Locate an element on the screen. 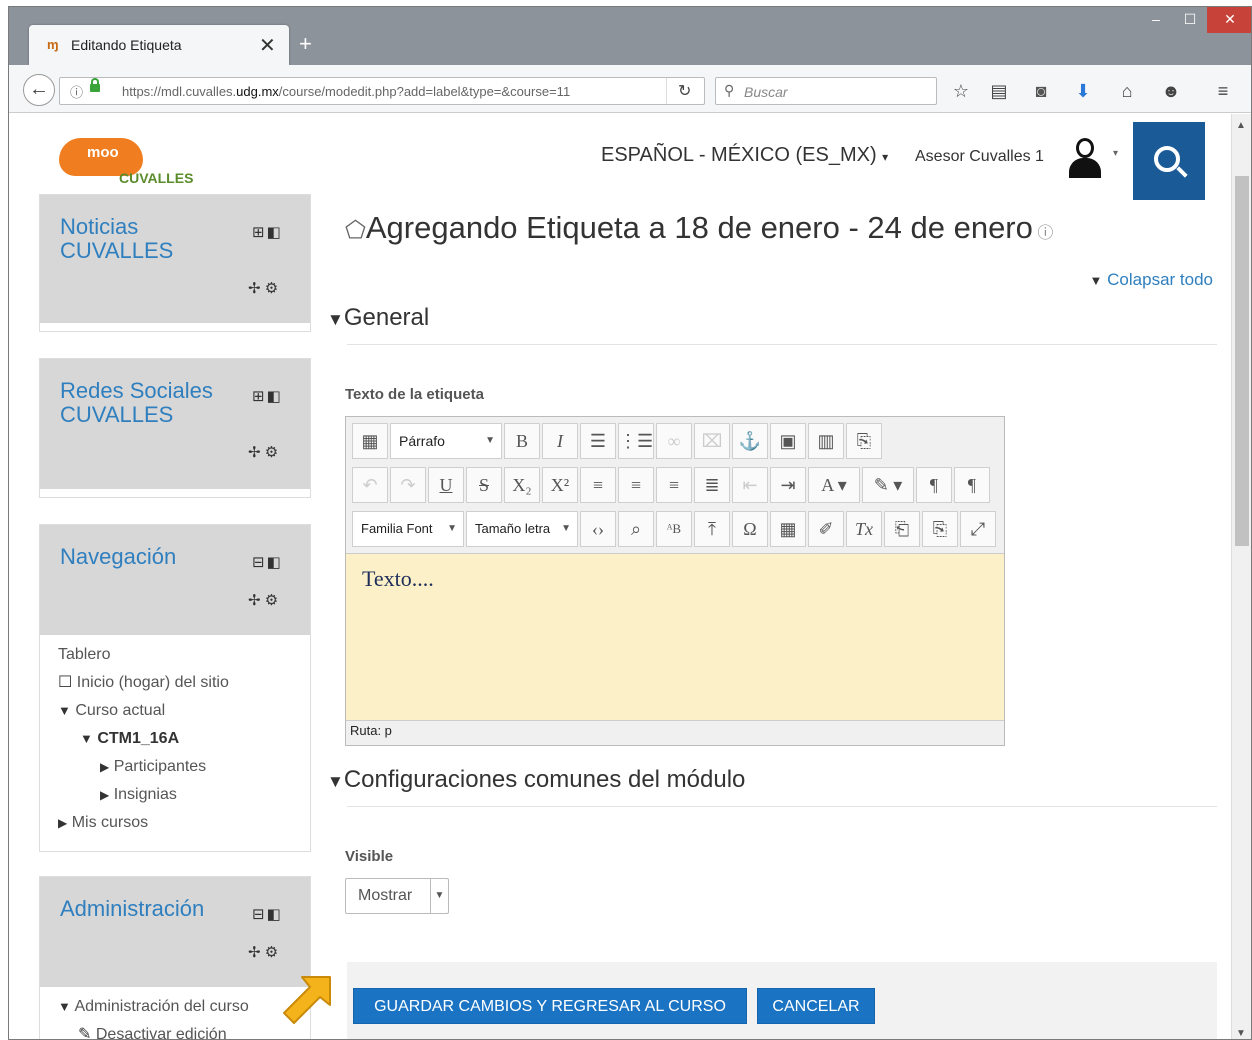  block-title: Navegación is located at coordinates (150, 557).